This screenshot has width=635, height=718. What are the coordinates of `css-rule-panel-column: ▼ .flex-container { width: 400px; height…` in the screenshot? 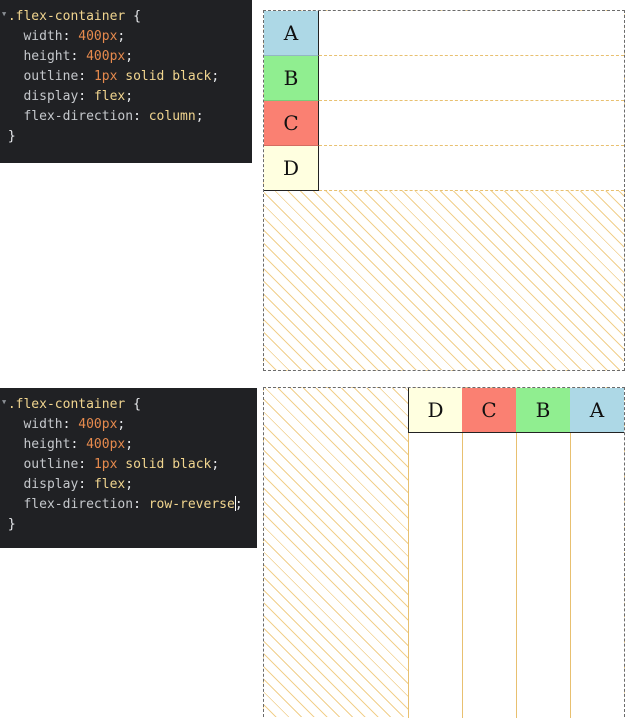 It's located at (126, 81).